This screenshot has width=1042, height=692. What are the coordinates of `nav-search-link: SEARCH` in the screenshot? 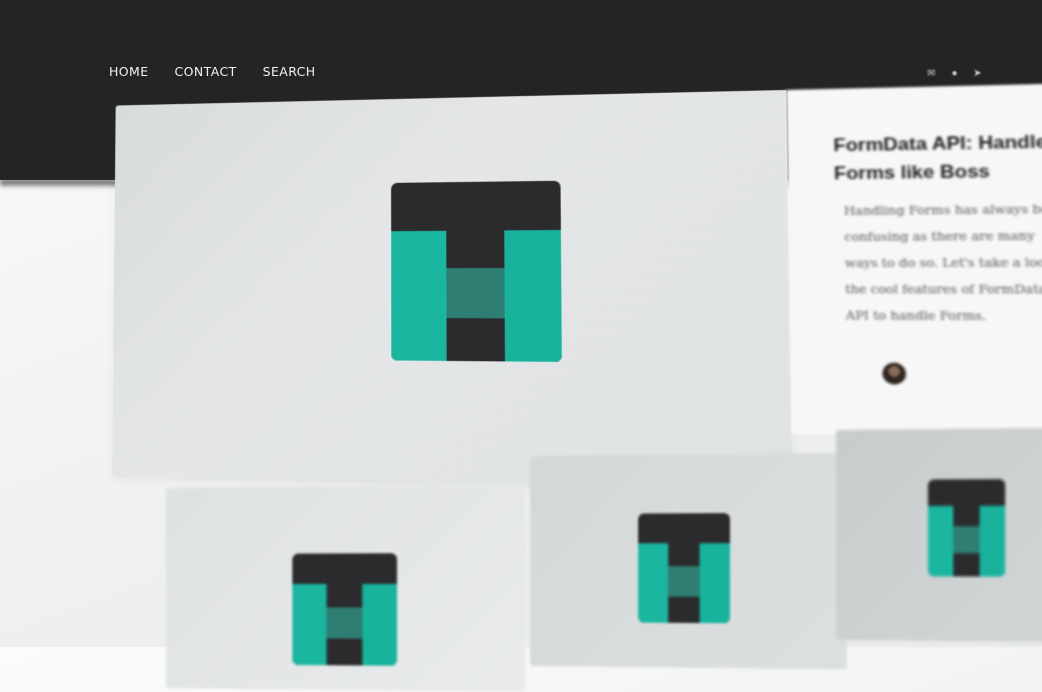 It's located at (289, 71).